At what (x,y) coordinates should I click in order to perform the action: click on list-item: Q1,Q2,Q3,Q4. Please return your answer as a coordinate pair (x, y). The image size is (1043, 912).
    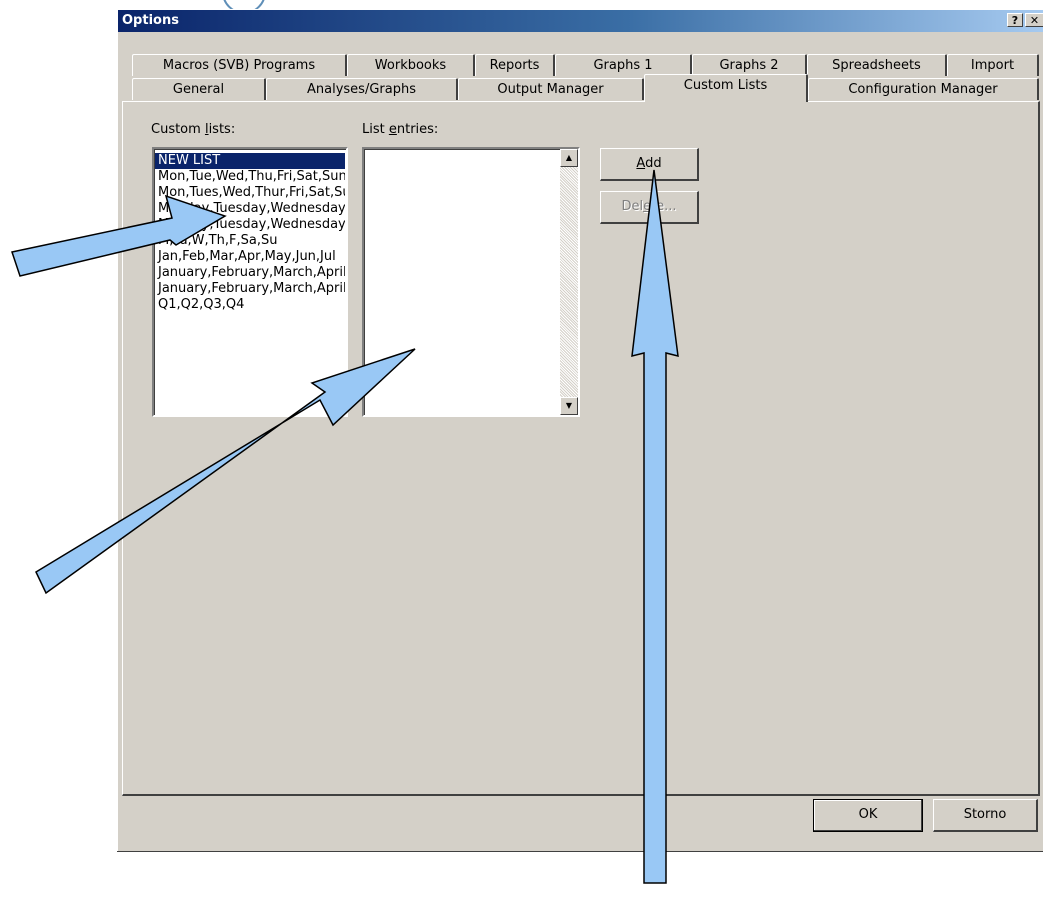
    Looking at the image, I should click on (250, 305).